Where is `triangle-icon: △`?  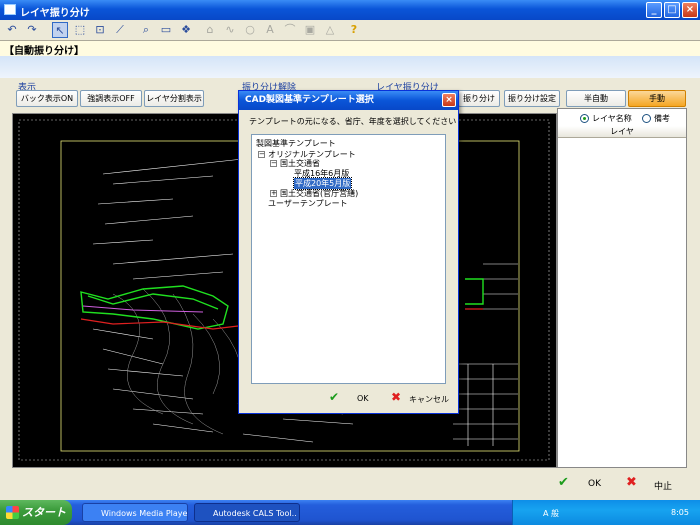 triangle-icon: △ is located at coordinates (330, 30).